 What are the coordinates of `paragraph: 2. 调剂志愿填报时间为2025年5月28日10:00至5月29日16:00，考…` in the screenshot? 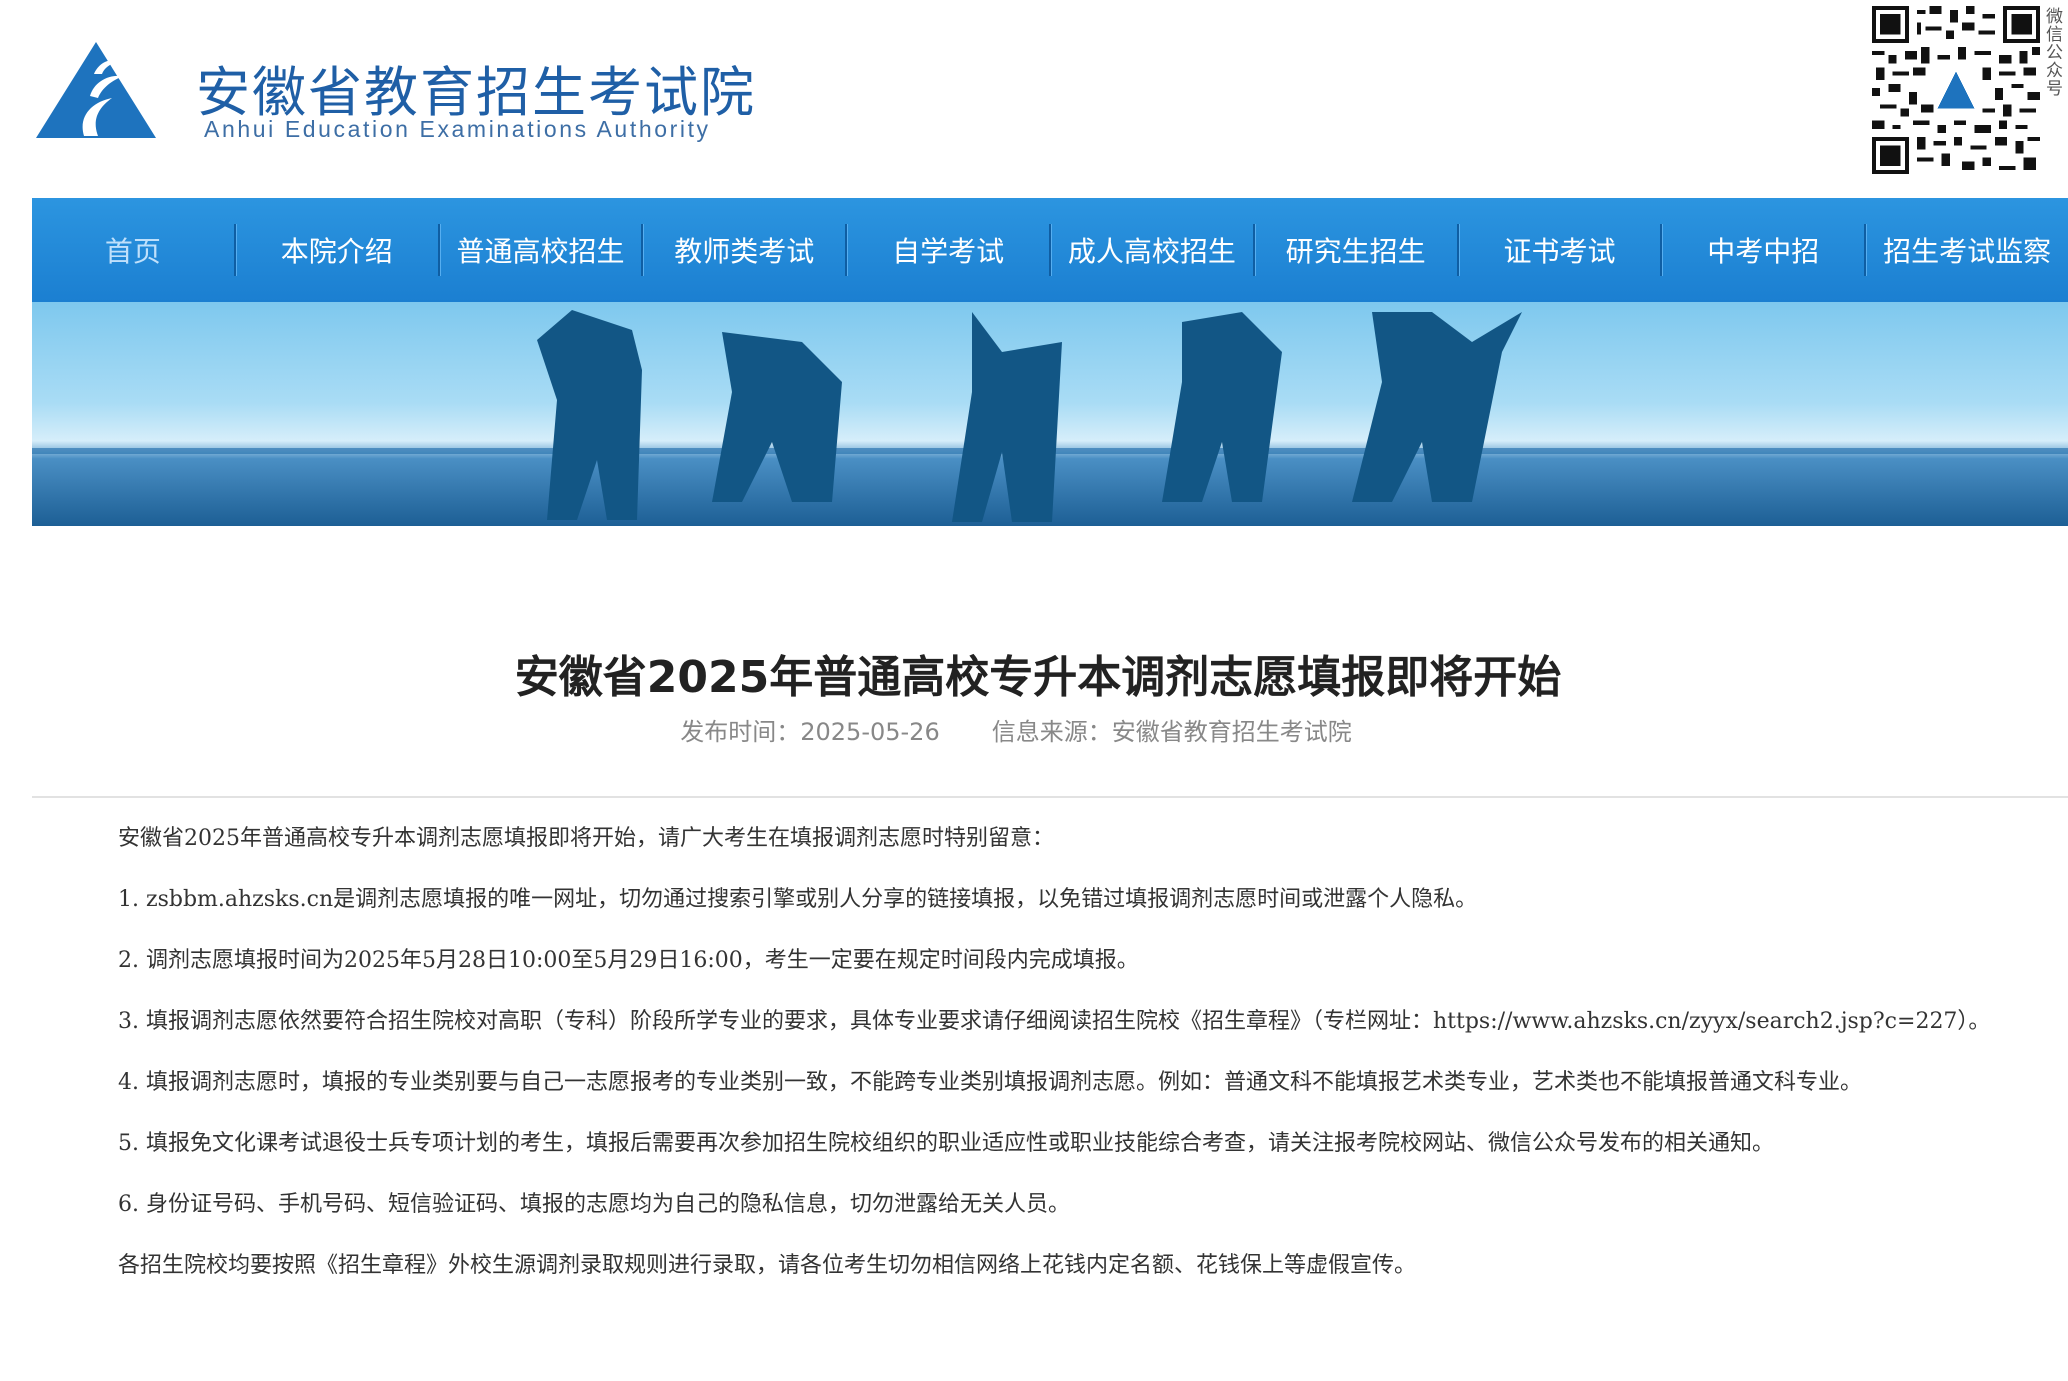 It's located at (628, 960).